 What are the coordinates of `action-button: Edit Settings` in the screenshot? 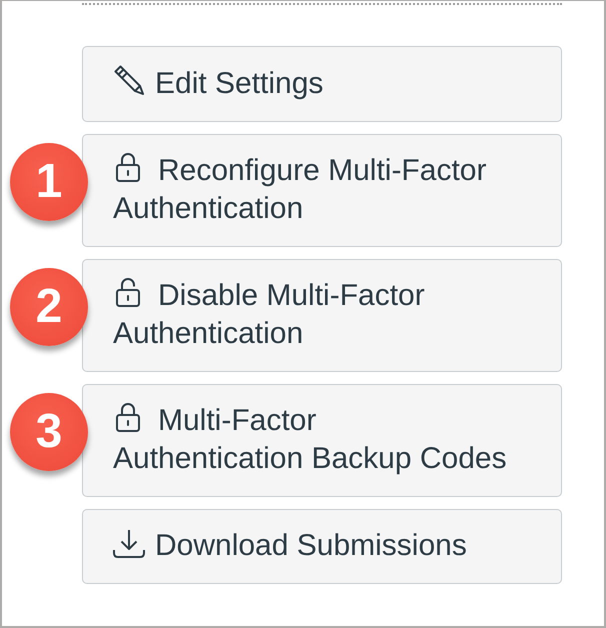 It's located at (322, 84).